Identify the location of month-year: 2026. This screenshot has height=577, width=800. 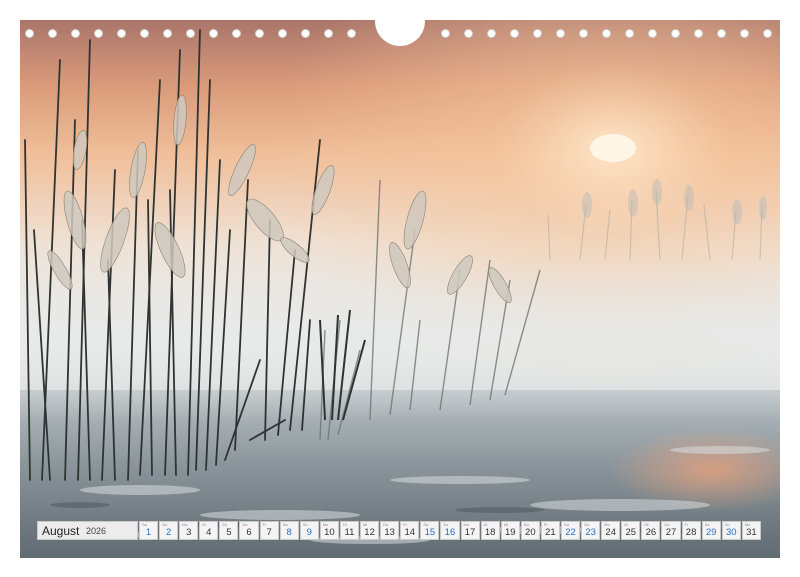
(96, 531).